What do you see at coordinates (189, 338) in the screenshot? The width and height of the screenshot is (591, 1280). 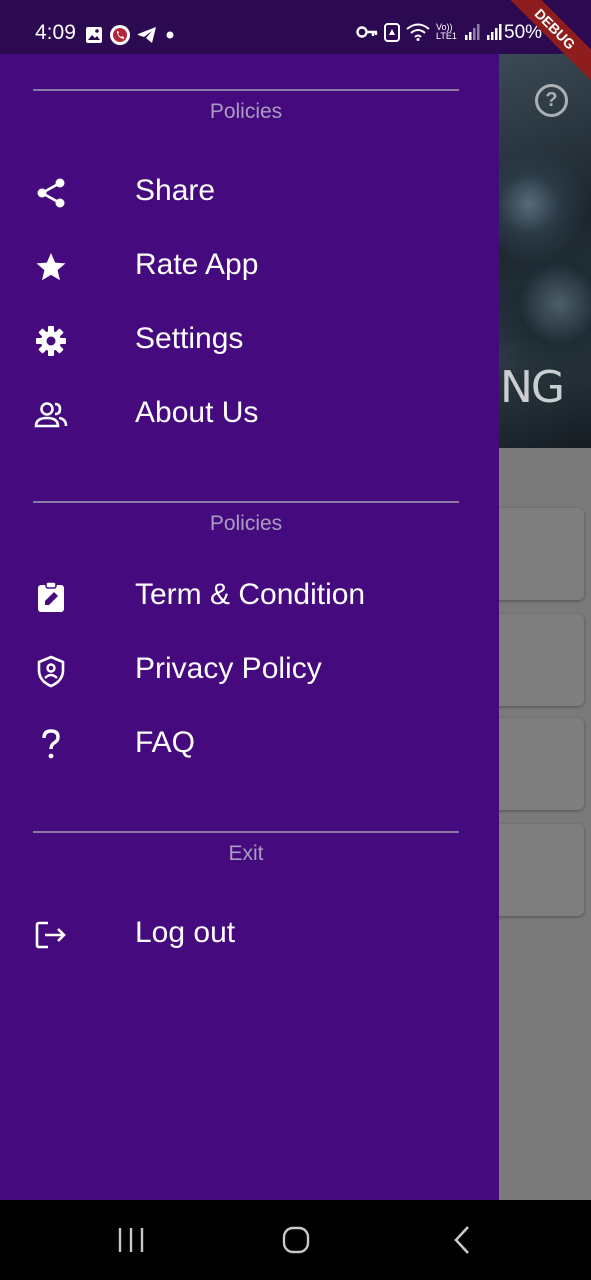 I see `menu-item-label: Settings` at bounding box center [189, 338].